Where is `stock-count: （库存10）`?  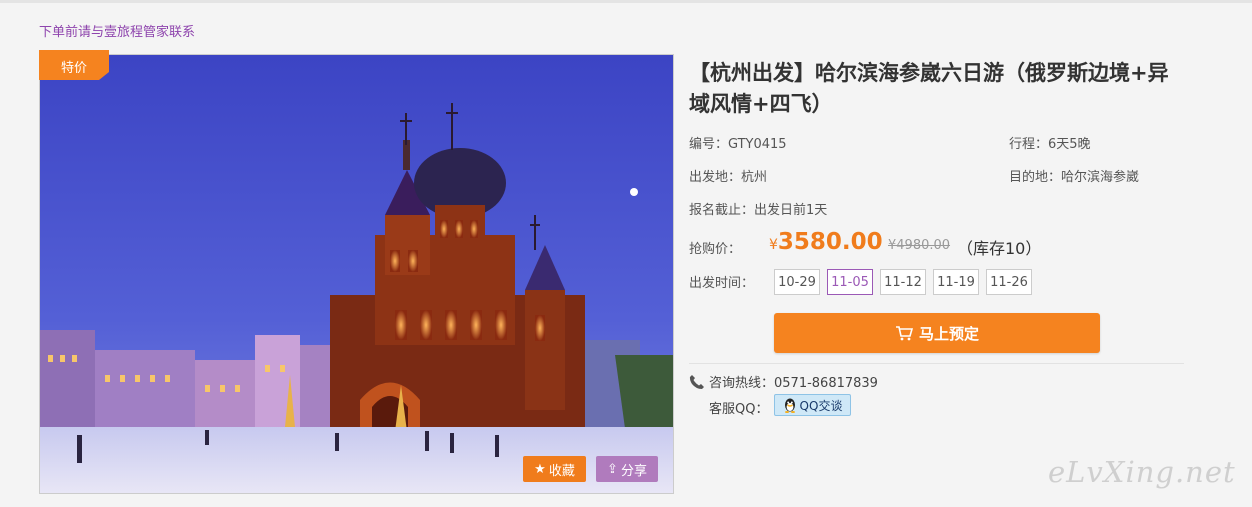 stock-count: （库存10） is located at coordinates (999, 248).